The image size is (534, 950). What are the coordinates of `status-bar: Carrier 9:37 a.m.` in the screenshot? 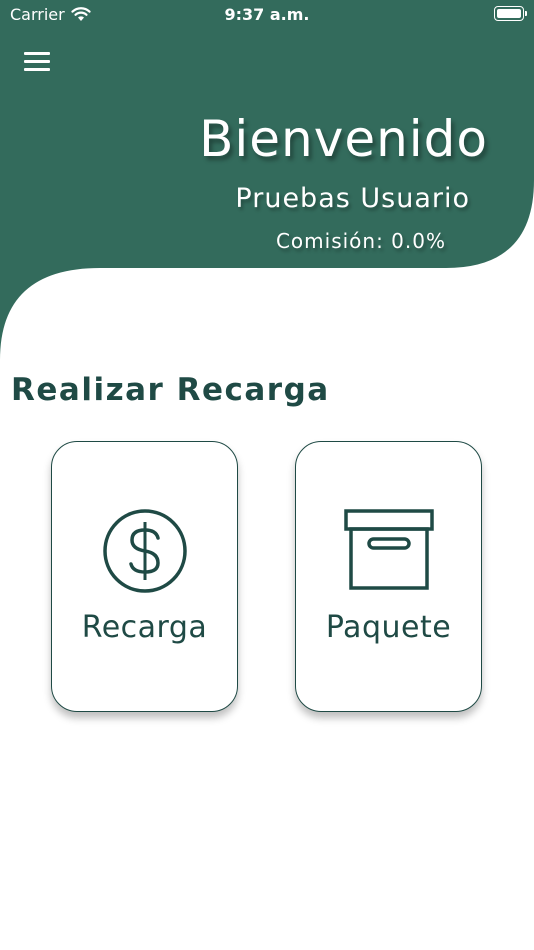 It's located at (267, 14).